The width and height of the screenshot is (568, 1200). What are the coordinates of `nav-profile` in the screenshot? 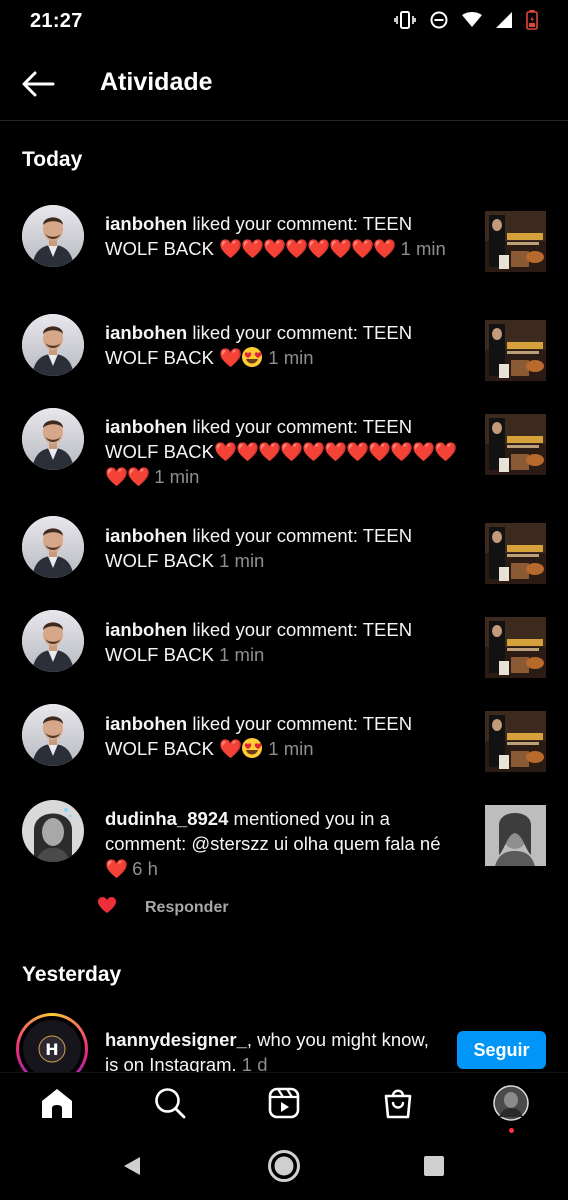 It's located at (511, 1105).